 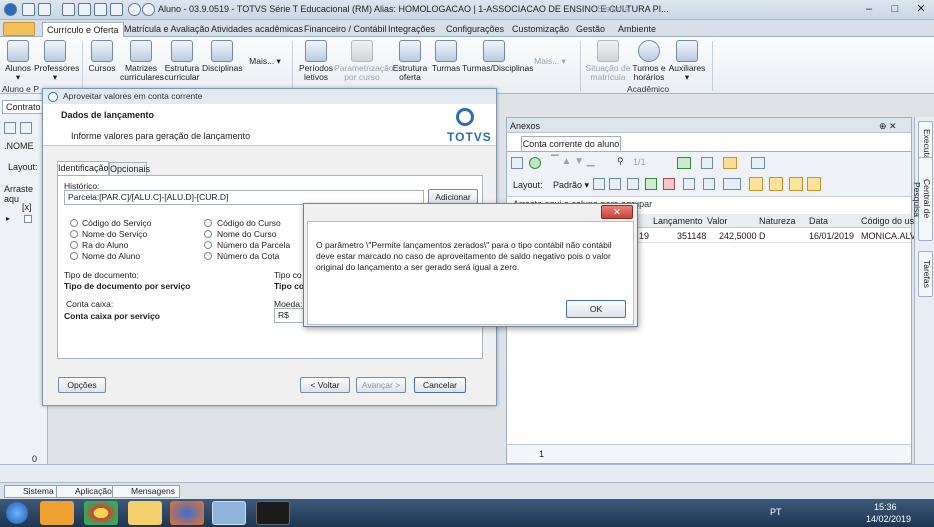 What do you see at coordinates (129, 168) in the screenshot?
I see `tab-opcionais: Opcionais` at bounding box center [129, 168].